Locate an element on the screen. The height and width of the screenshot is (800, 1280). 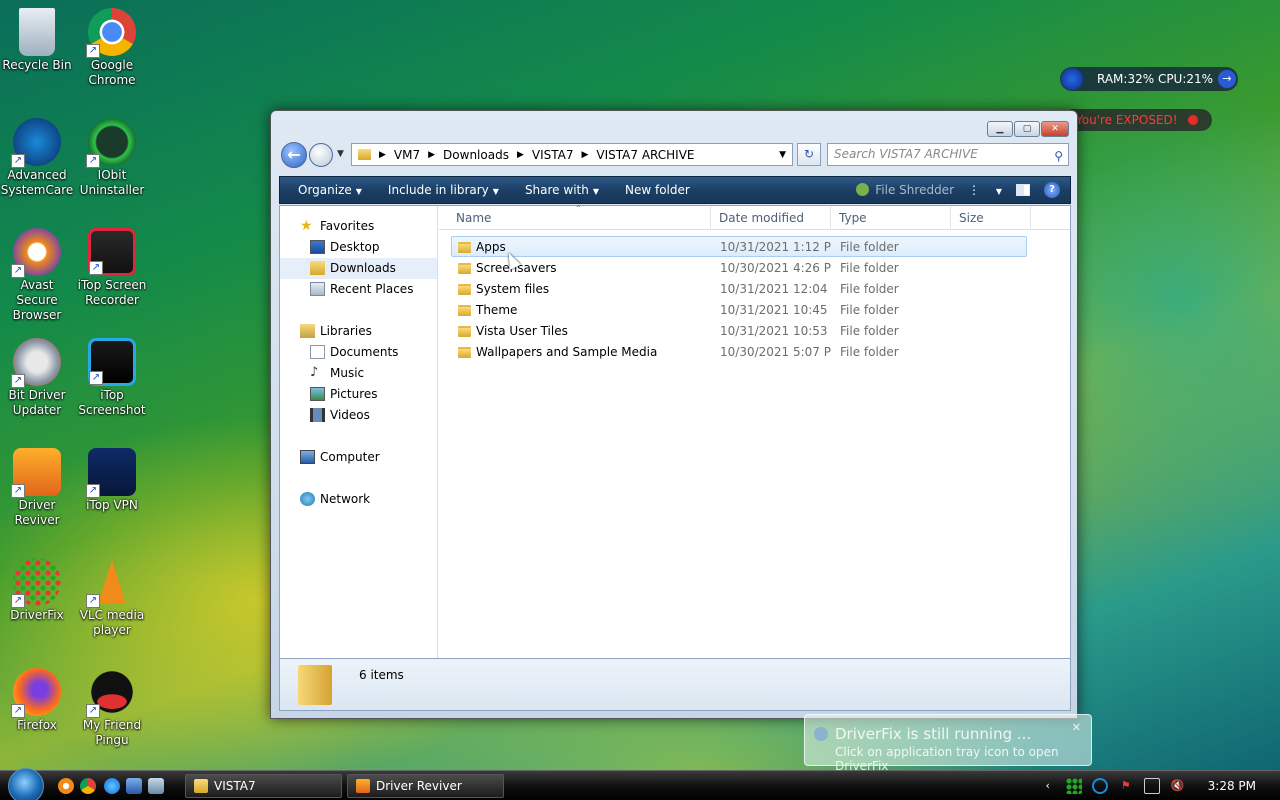
clock: 3:28 PM is located at coordinates (1232, 786).